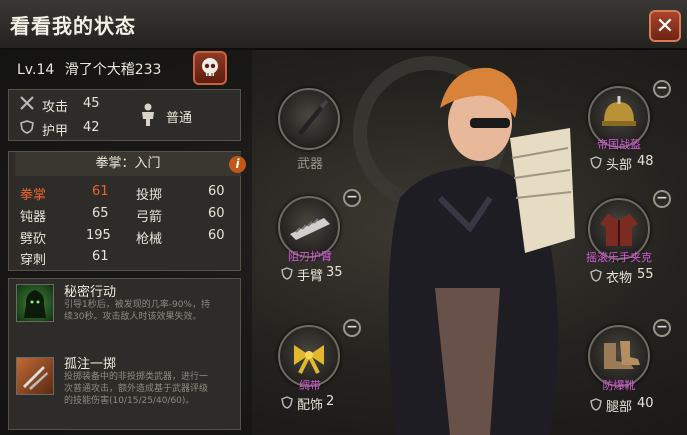  What do you see at coordinates (310, 405) in the screenshot?
I see `accessory-slot-label: 配饰` at bounding box center [310, 405].